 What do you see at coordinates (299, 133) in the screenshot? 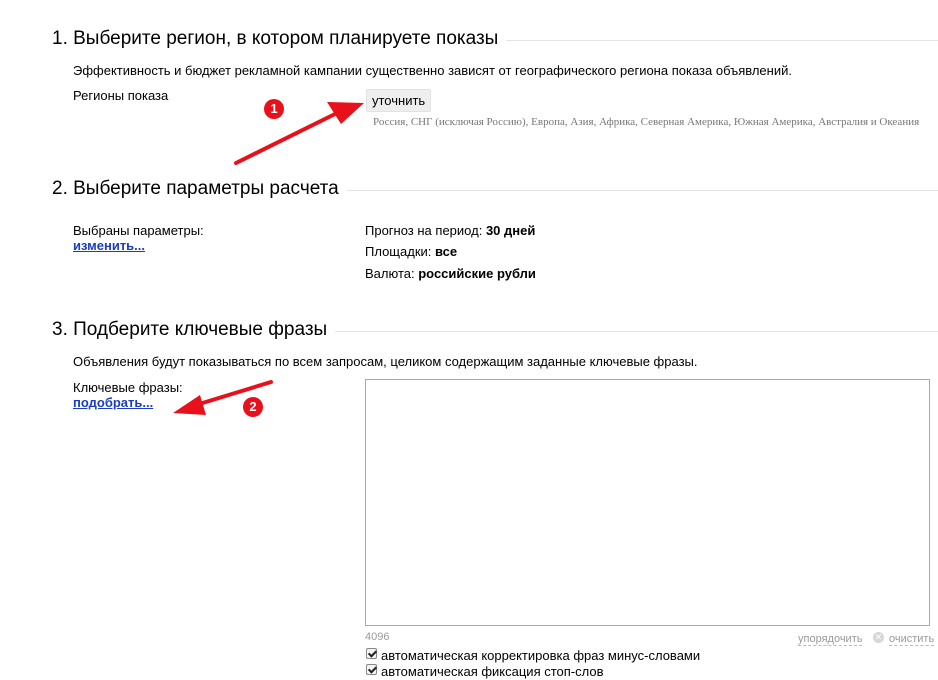
I see `arrow-1-icon` at bounding box center [299, 133].